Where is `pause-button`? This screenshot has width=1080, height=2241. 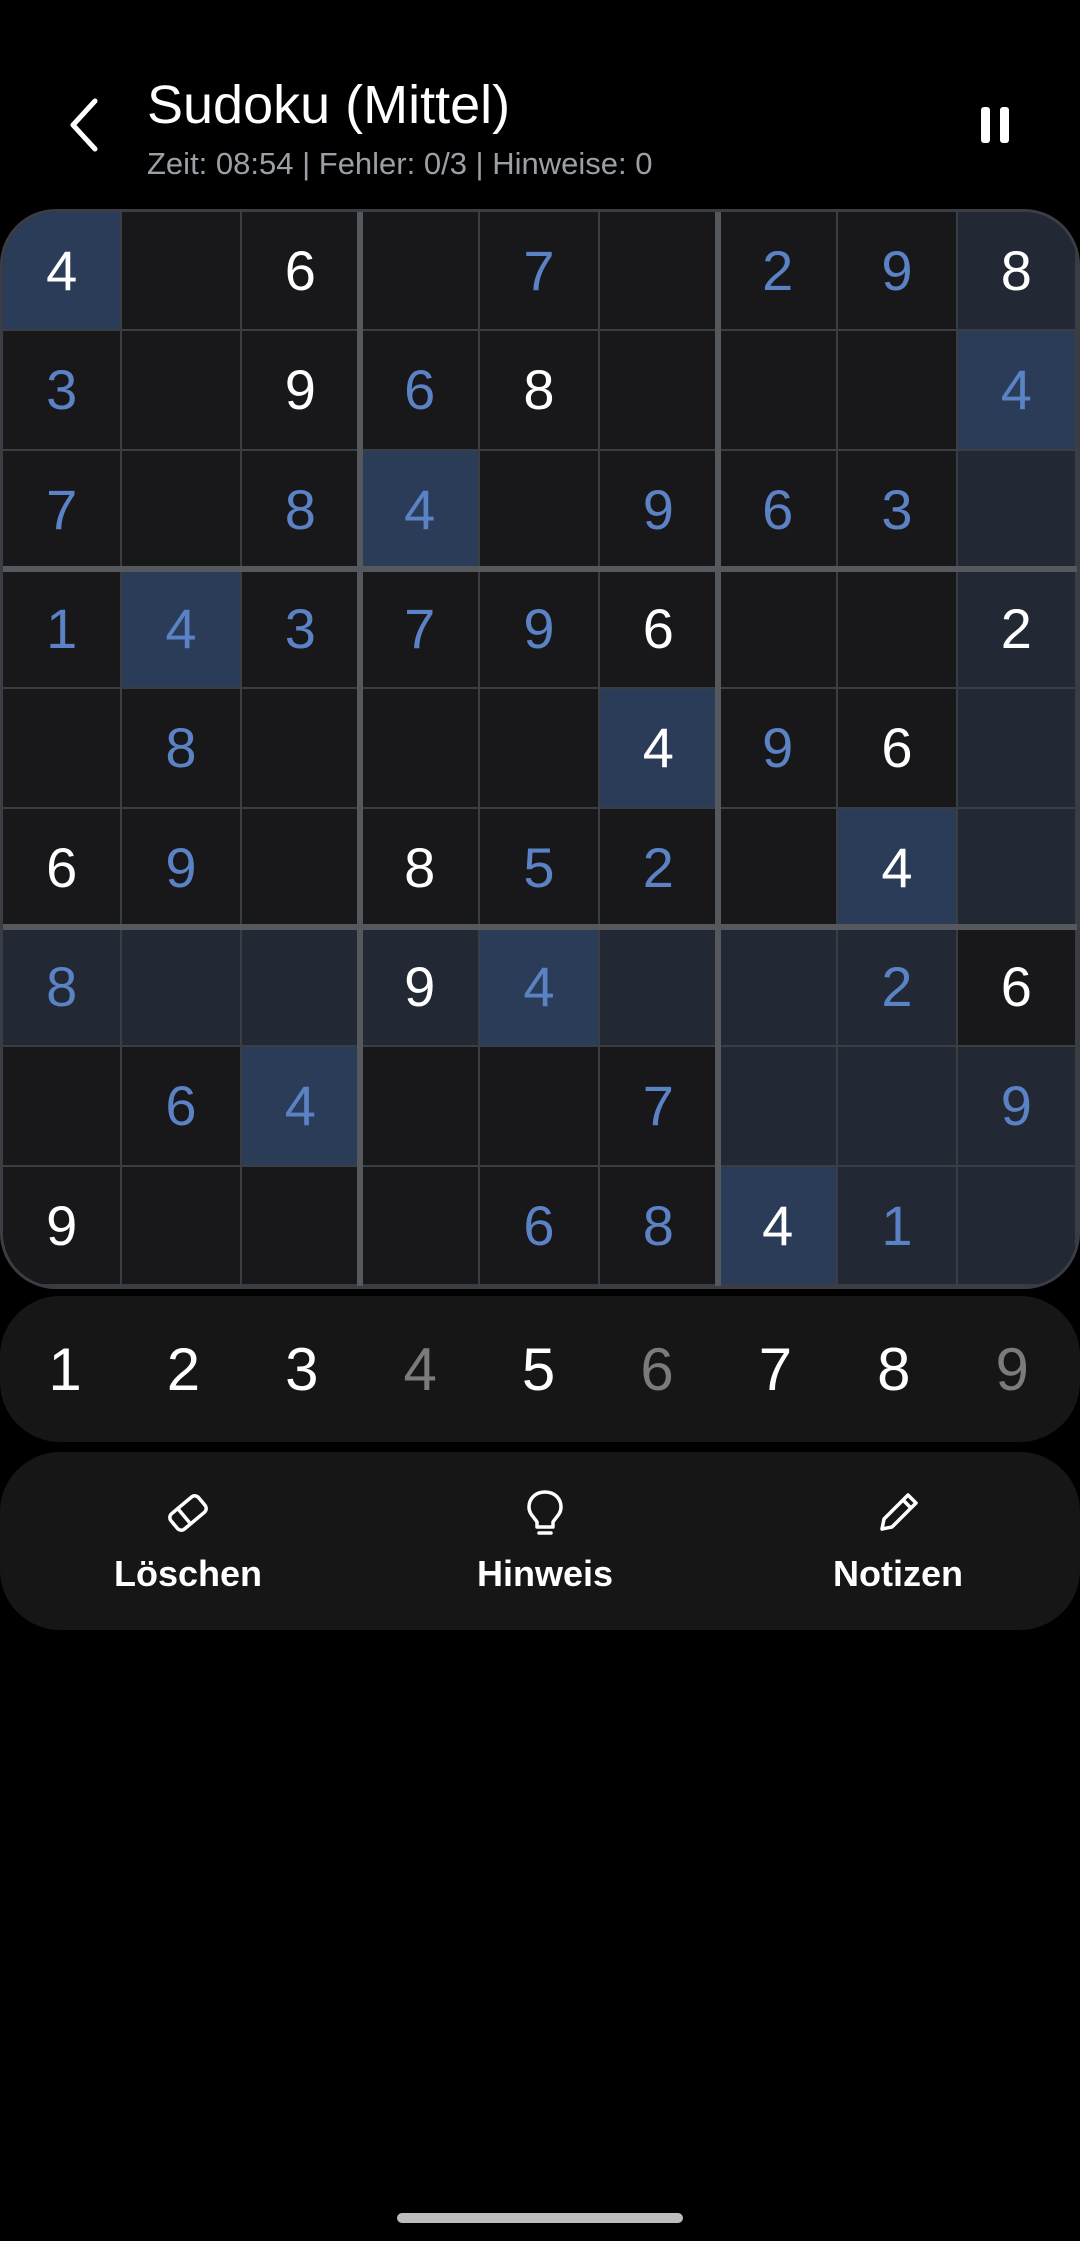
pause-button is located at coordinates (995, 125).